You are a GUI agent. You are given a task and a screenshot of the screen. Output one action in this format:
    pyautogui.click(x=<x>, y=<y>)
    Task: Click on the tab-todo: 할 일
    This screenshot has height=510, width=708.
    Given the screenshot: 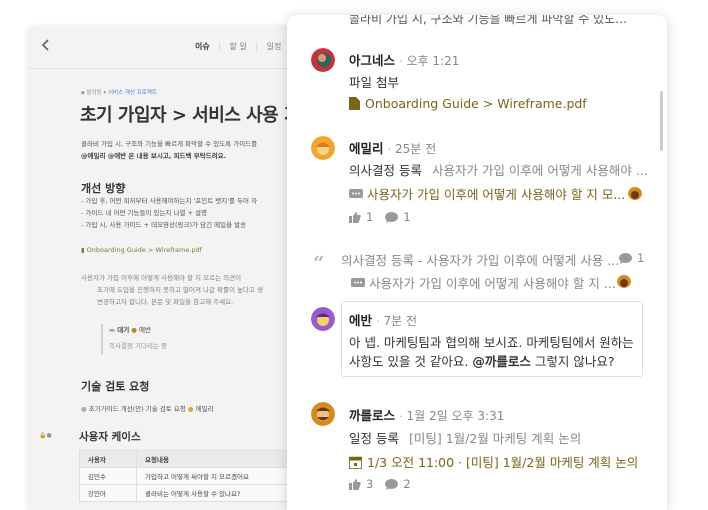 What is the action you would take?
    pyautogui.click(x=238, y=46)
    